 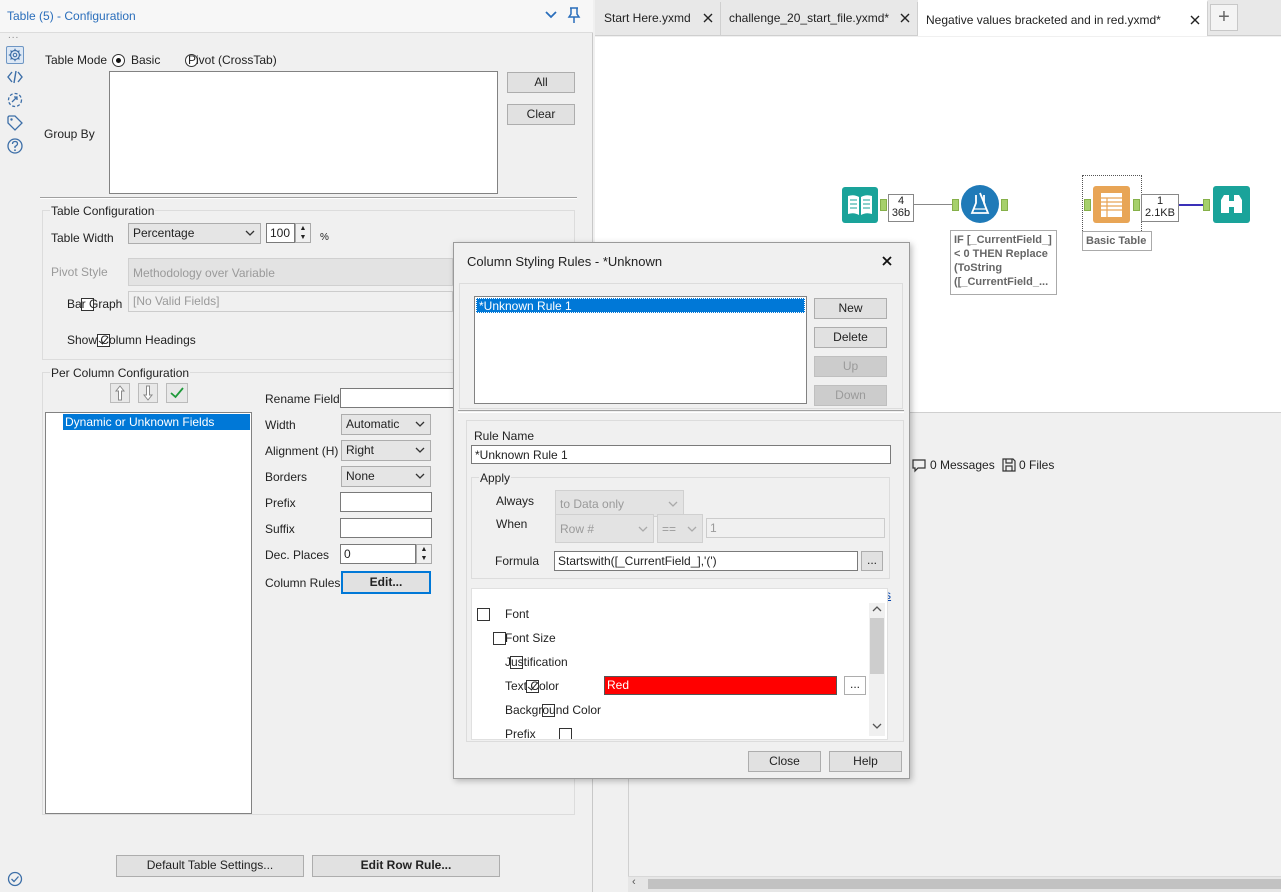 I want to click on table-configuration-title: Table Configuration, so click(x=103, y=211).